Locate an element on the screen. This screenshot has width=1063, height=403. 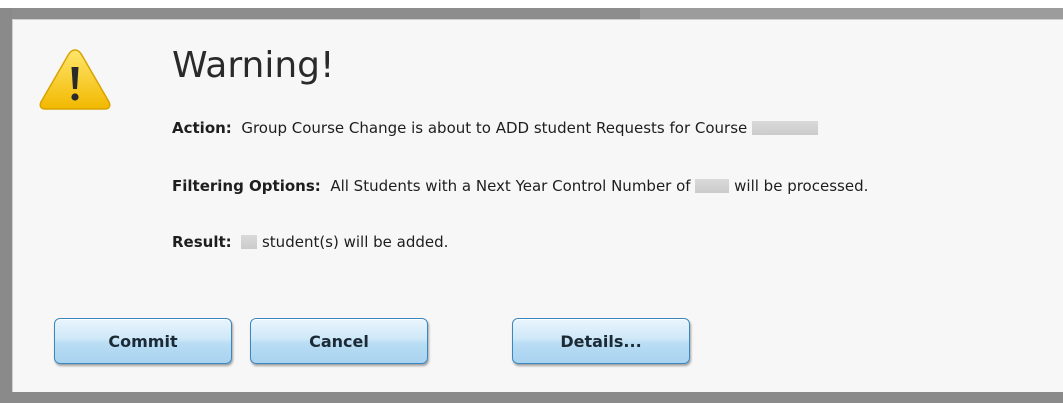
redacted-course is located at coordinates (785, 128).